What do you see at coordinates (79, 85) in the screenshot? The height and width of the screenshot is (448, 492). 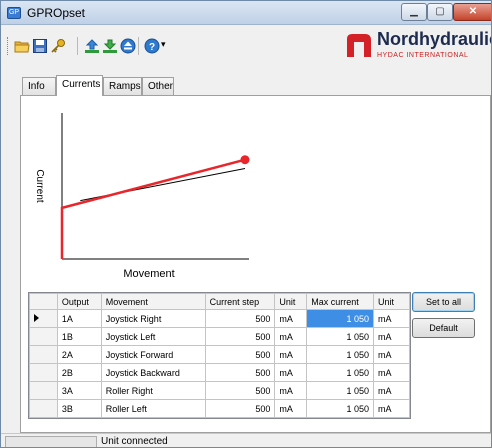 I see `tab-currents: Currents` at bounding box center [79, 85].